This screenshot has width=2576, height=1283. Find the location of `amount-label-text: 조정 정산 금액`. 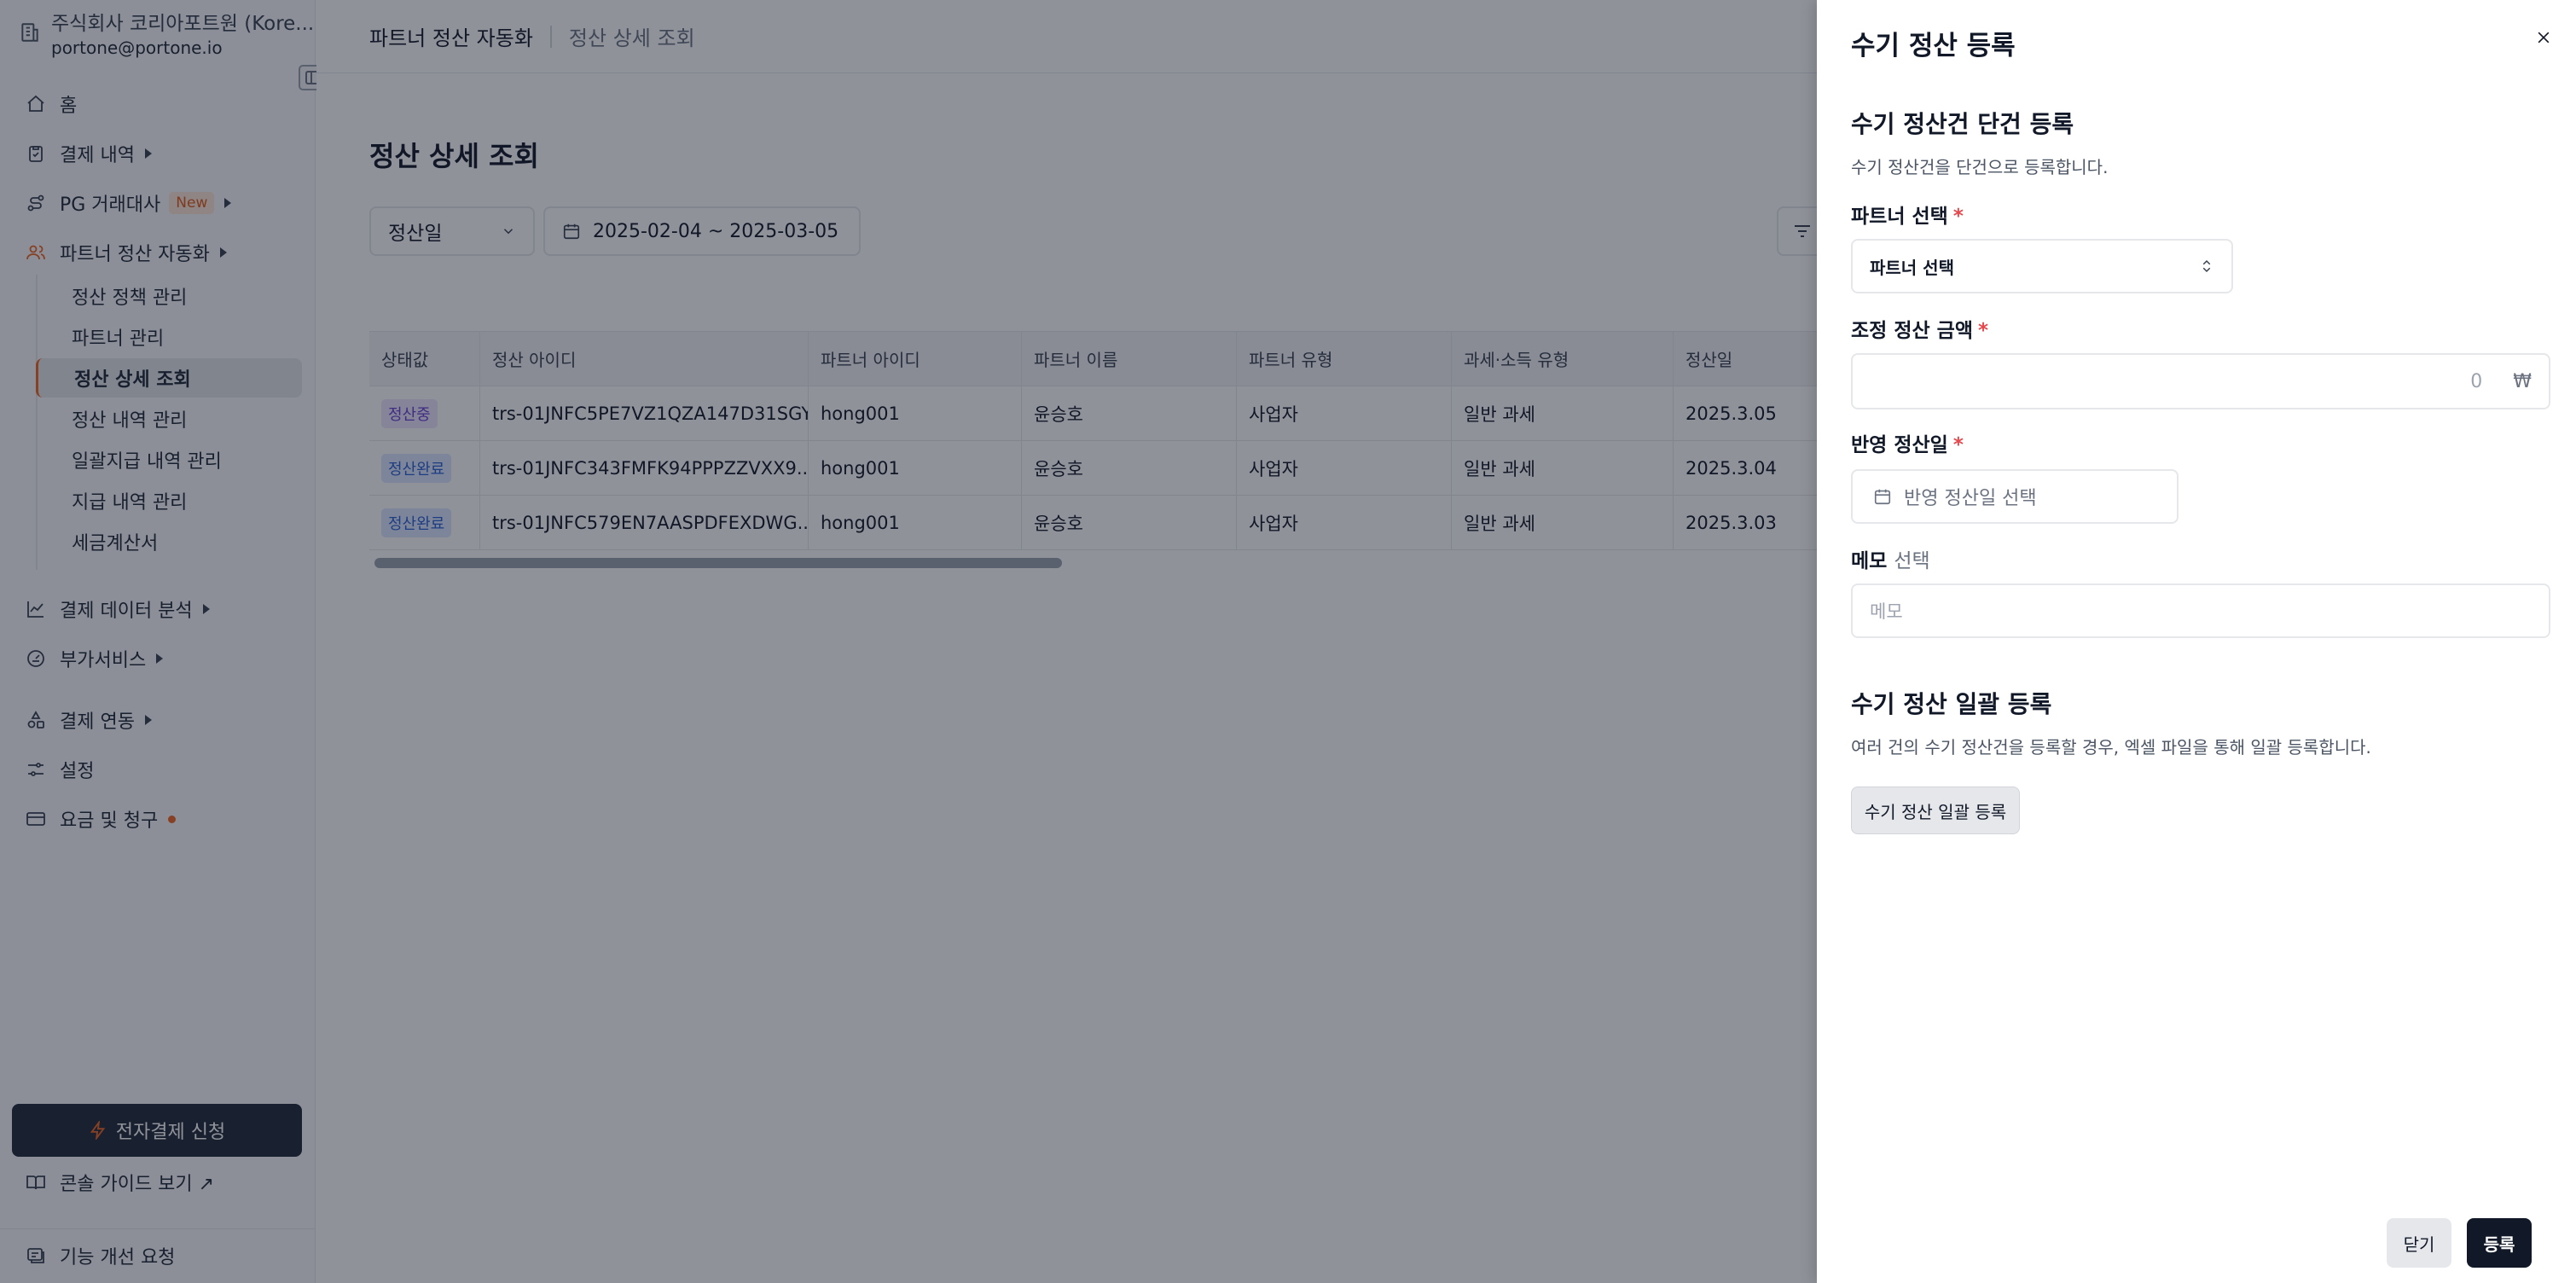

amount-label-text: 조정 정산 금액 is located at coordinates (1912, 331).